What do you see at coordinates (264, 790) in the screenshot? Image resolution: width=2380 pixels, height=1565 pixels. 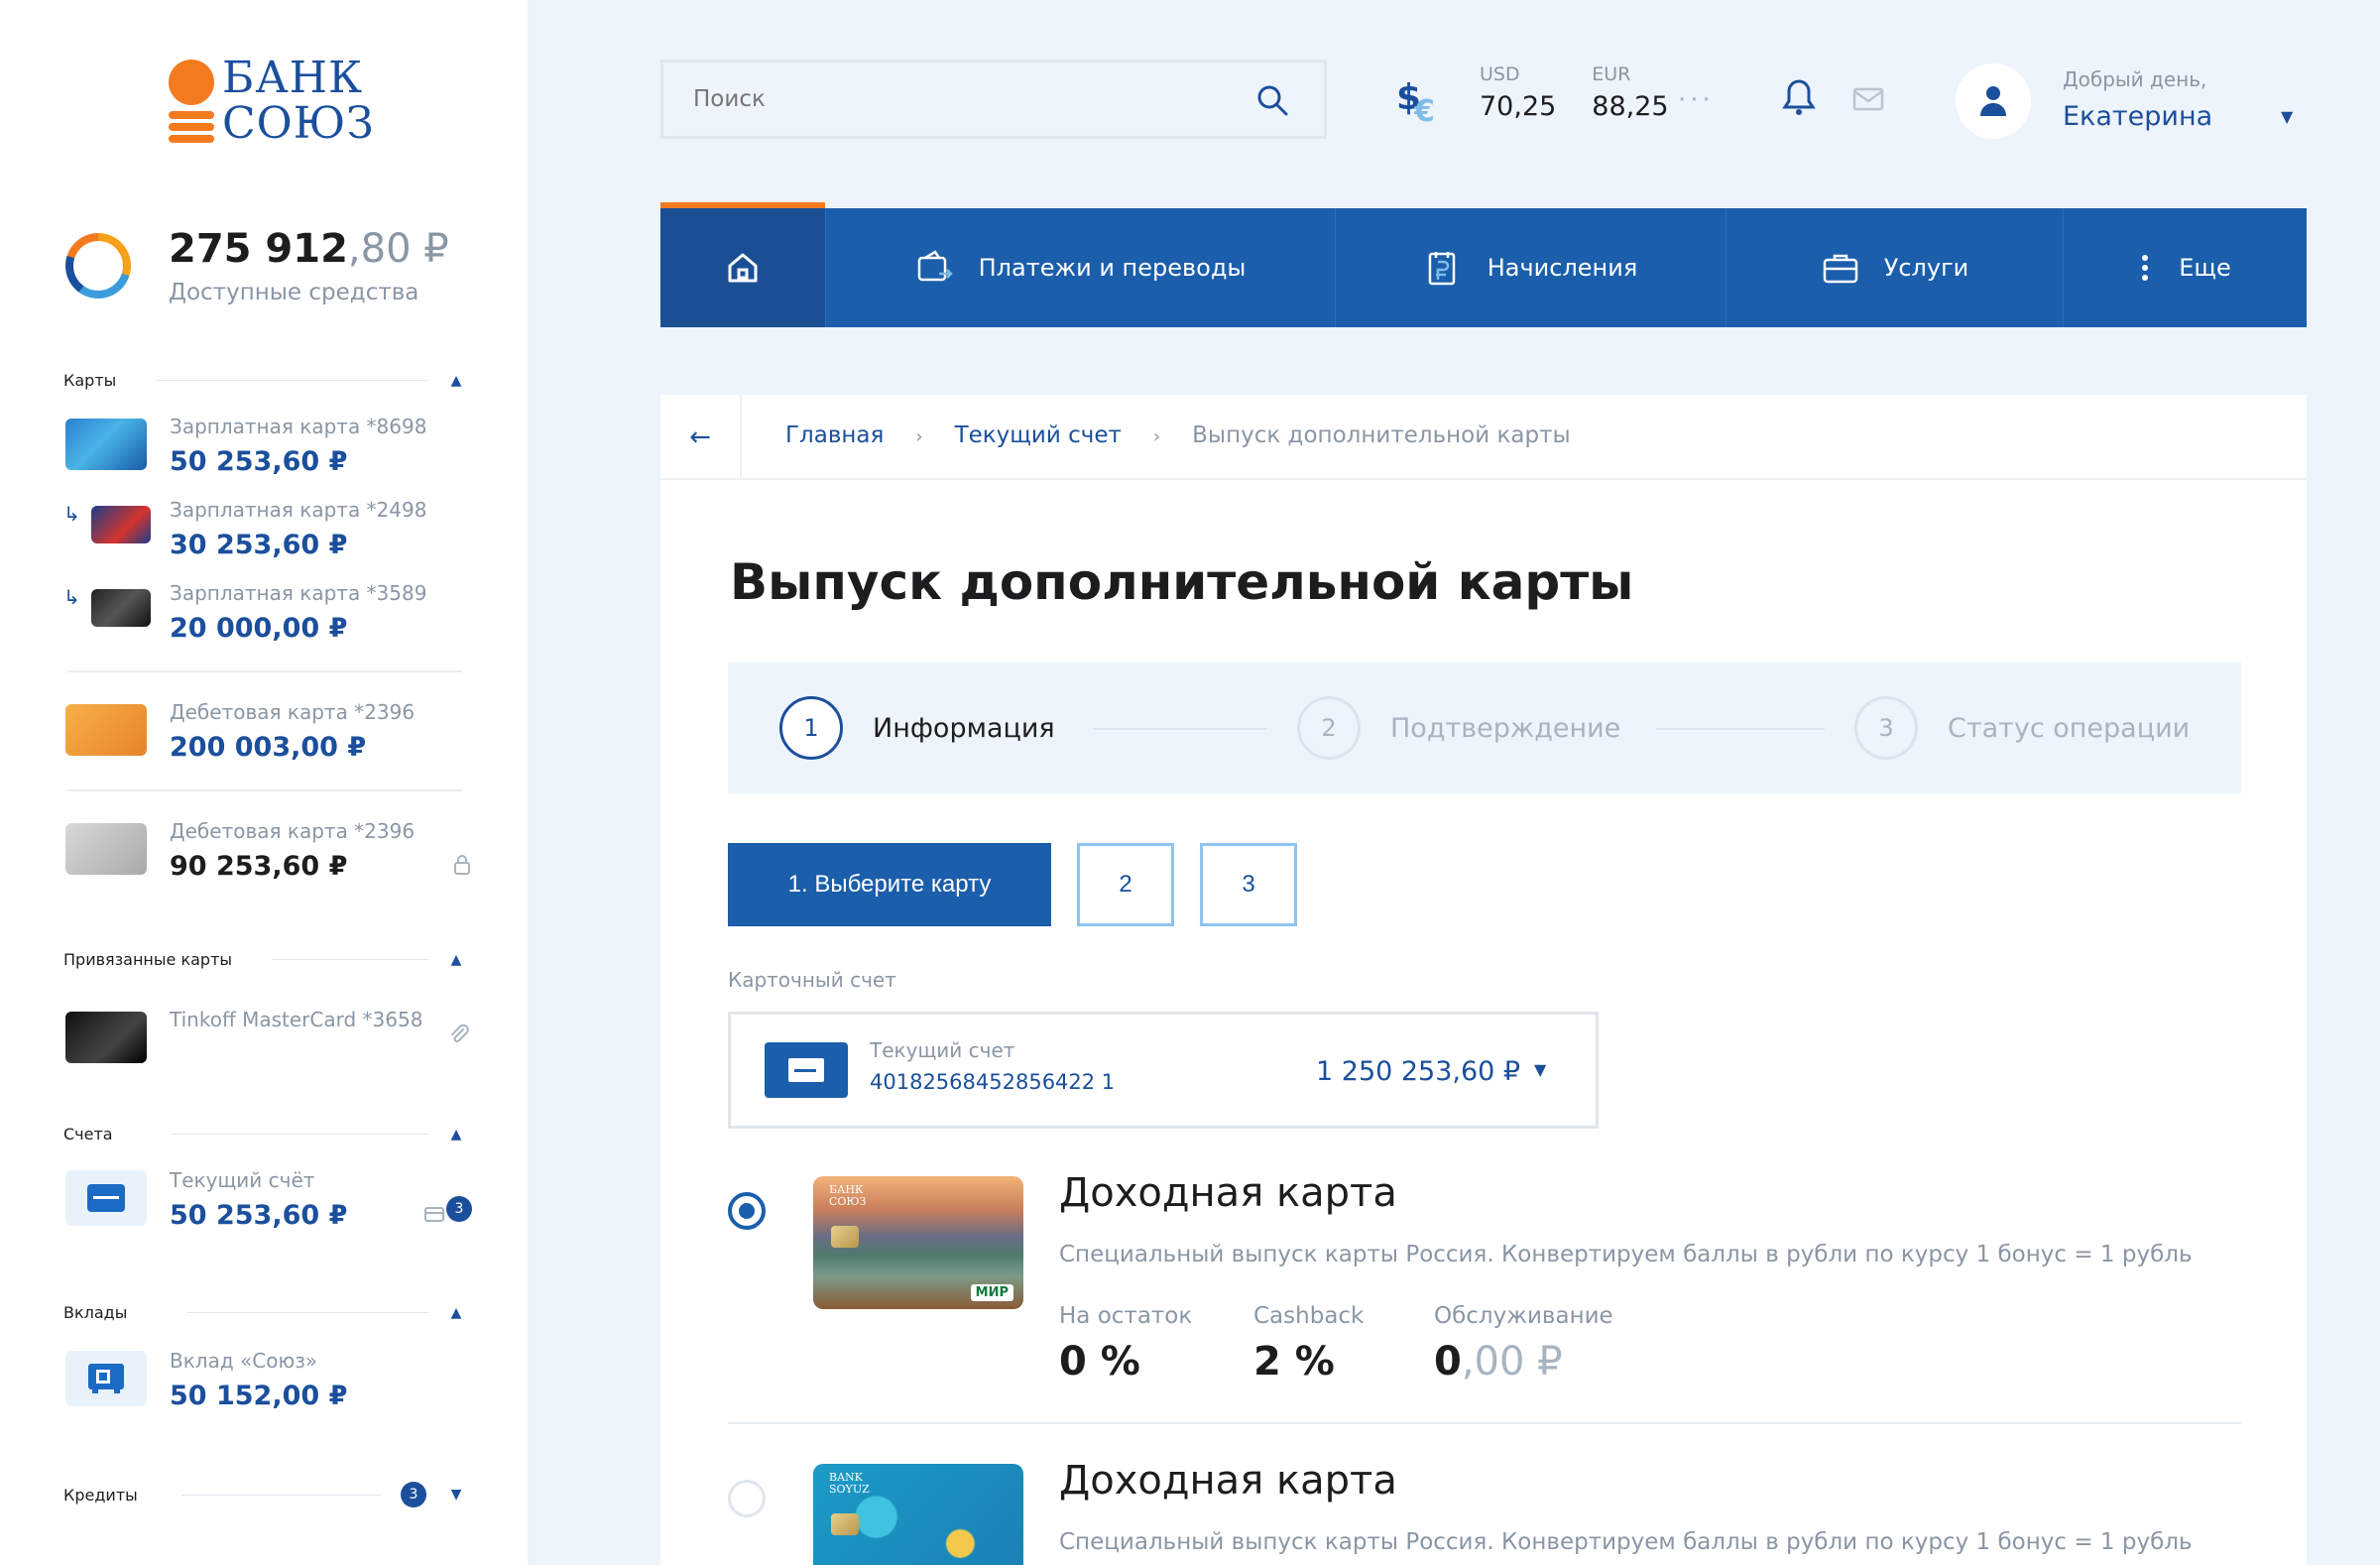 I see `divider` at bounding box center [264, 790].